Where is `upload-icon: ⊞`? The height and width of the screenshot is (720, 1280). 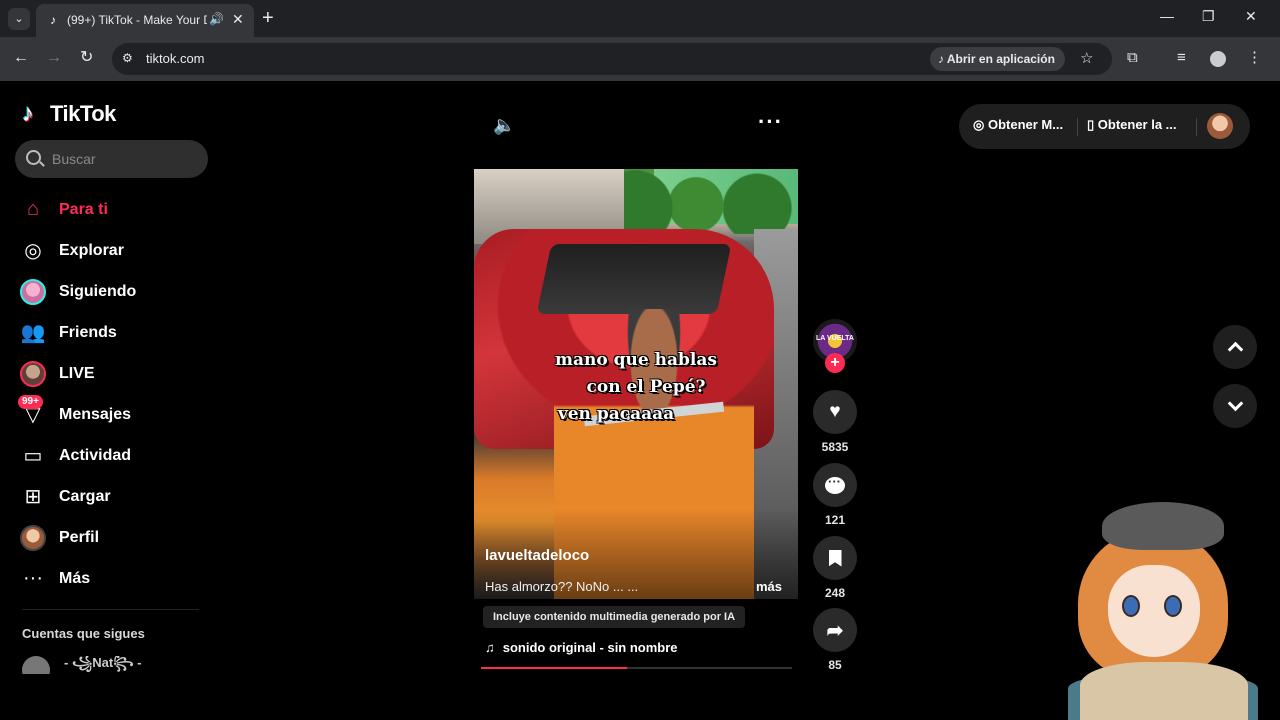 upload-icon: ⊞ is located at coordinates (33, 497).